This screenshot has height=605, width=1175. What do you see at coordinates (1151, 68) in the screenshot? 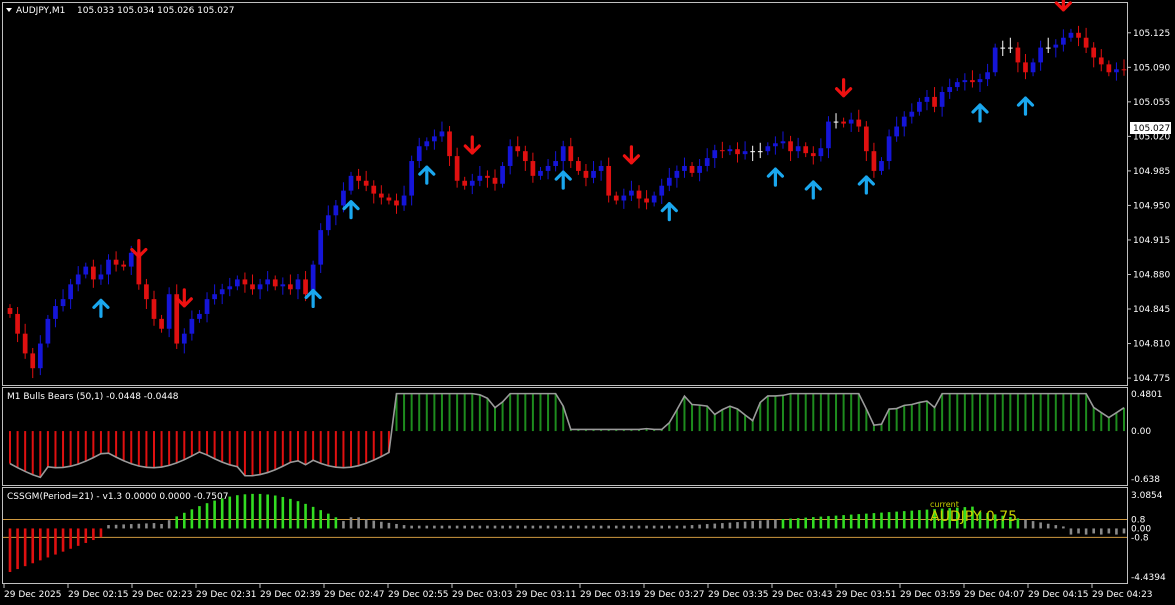
I see `price-tick-label: 105.090` at bounding box center [1151, 68].